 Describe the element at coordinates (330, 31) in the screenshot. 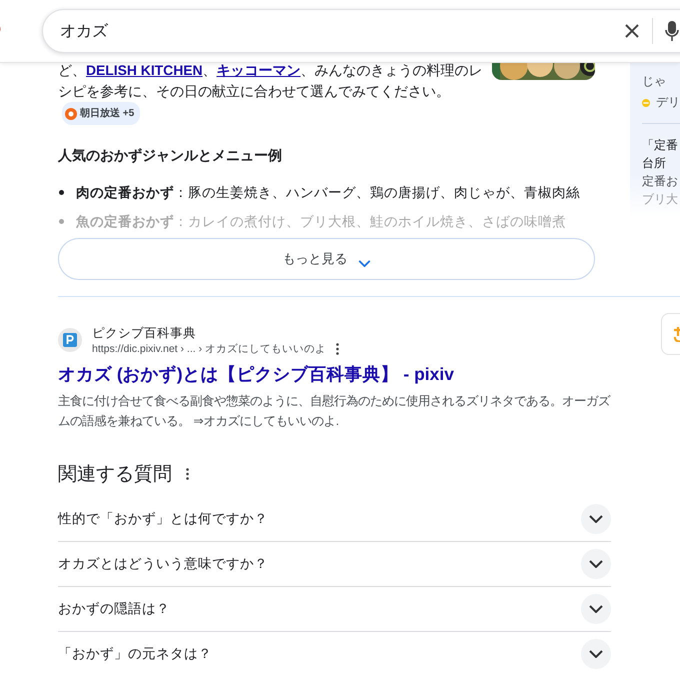

I see `search-field: オカズ` at that location.